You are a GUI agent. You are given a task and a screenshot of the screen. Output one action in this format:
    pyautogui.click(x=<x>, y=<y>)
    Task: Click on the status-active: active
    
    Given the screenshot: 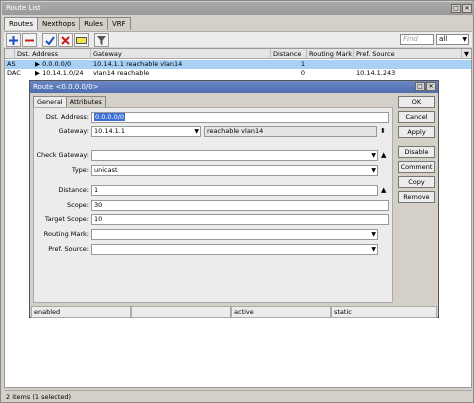 What is the action you would take?
    pyautogui.click(x=281, y=312)
    